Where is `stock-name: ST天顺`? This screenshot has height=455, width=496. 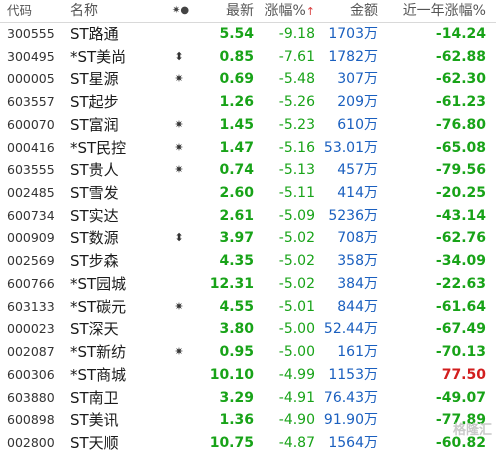 stock-name: ST天顺 is located at coordinates (94, 442).